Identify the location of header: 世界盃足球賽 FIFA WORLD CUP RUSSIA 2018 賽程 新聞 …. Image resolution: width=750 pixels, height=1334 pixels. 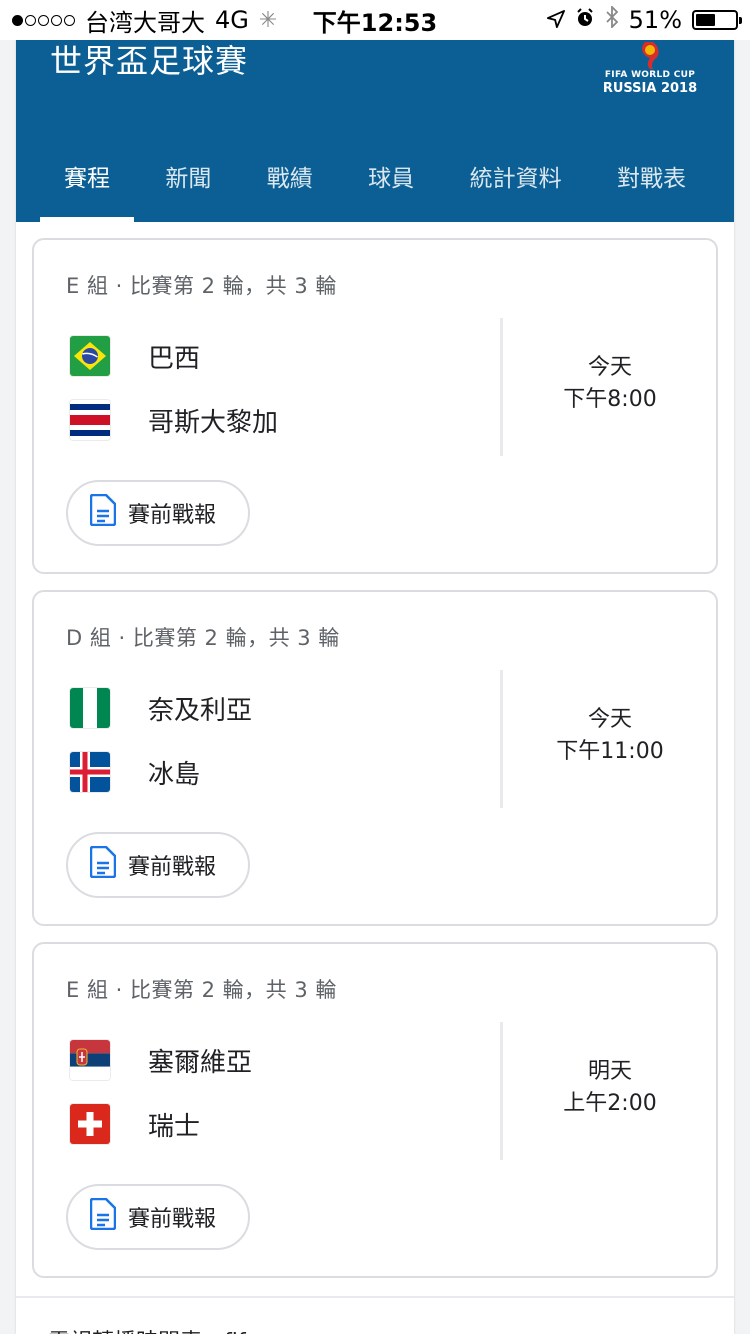
(375, 131).